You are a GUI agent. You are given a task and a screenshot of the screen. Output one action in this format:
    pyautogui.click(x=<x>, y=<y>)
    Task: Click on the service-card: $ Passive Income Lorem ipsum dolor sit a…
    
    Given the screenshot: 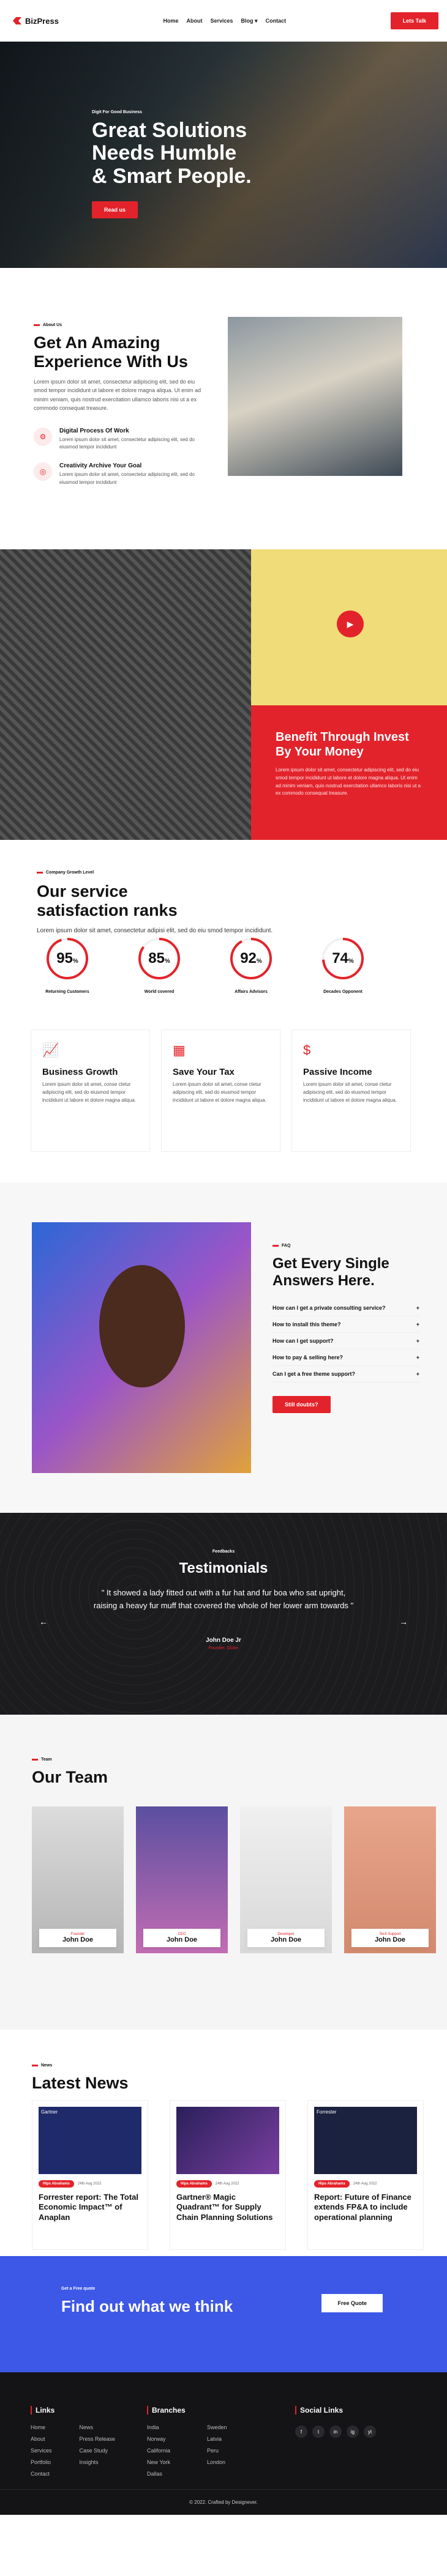 What is the action you would take?
    pyautogui.click(x=351, y=1091)
    